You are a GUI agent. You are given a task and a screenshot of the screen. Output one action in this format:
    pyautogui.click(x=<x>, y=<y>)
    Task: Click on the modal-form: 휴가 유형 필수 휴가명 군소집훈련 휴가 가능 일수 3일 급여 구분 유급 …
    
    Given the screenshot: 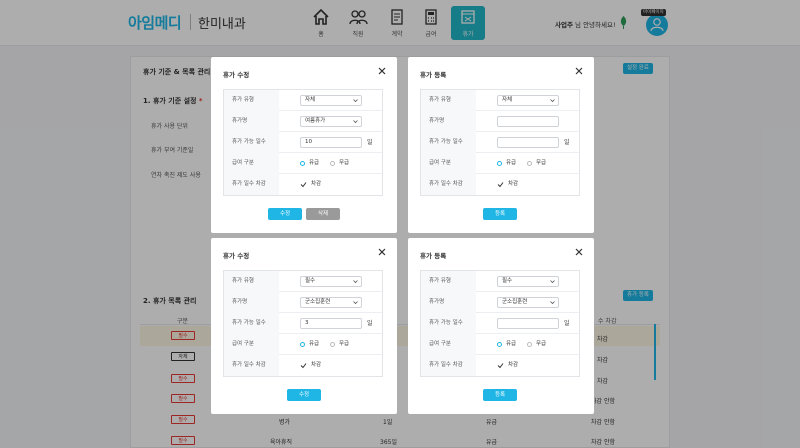 What is the action you would take?
    pyautogui.click(x=303, y=323)
    